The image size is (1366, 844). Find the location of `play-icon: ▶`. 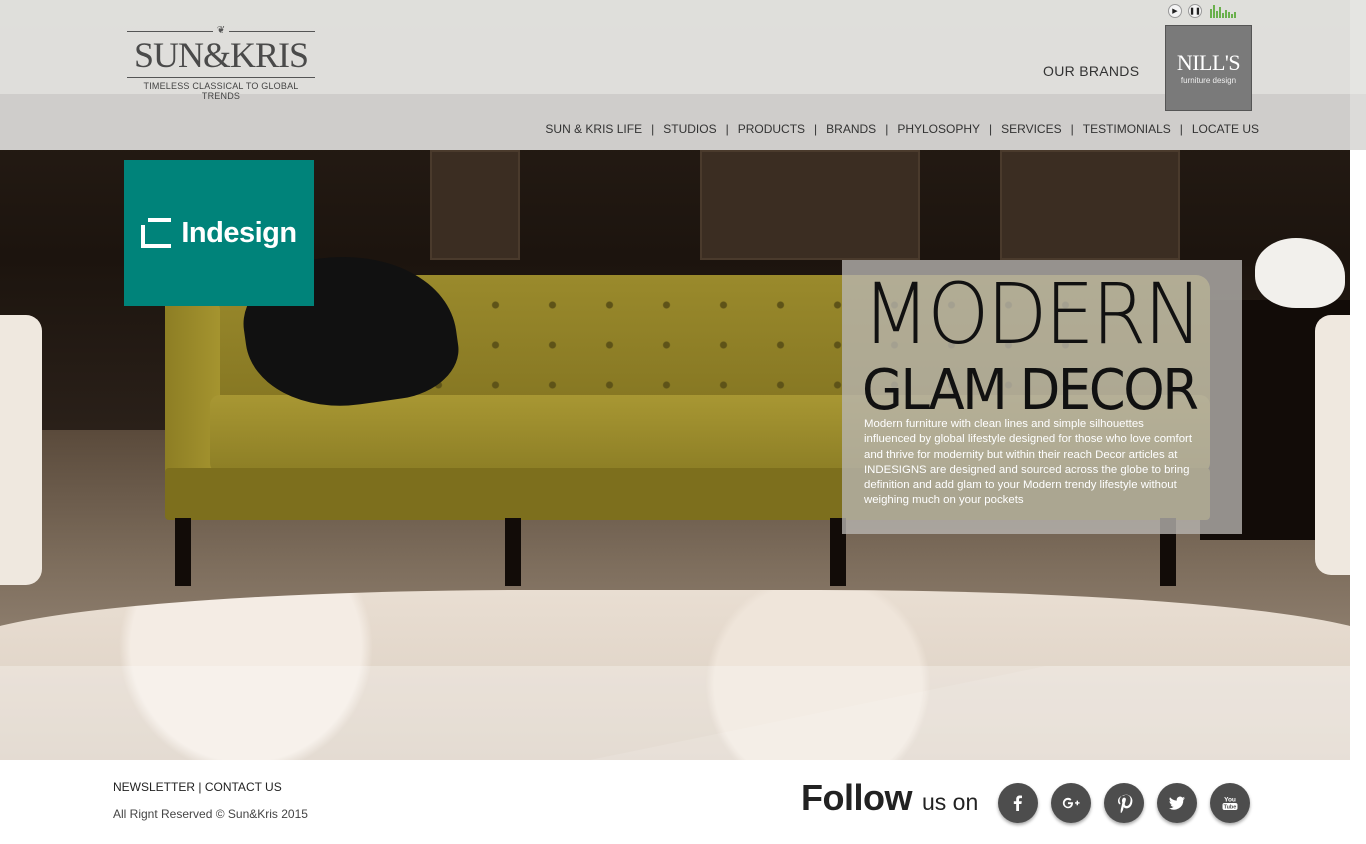

play-icon: ▶ is located at coordinates (1175, 11).